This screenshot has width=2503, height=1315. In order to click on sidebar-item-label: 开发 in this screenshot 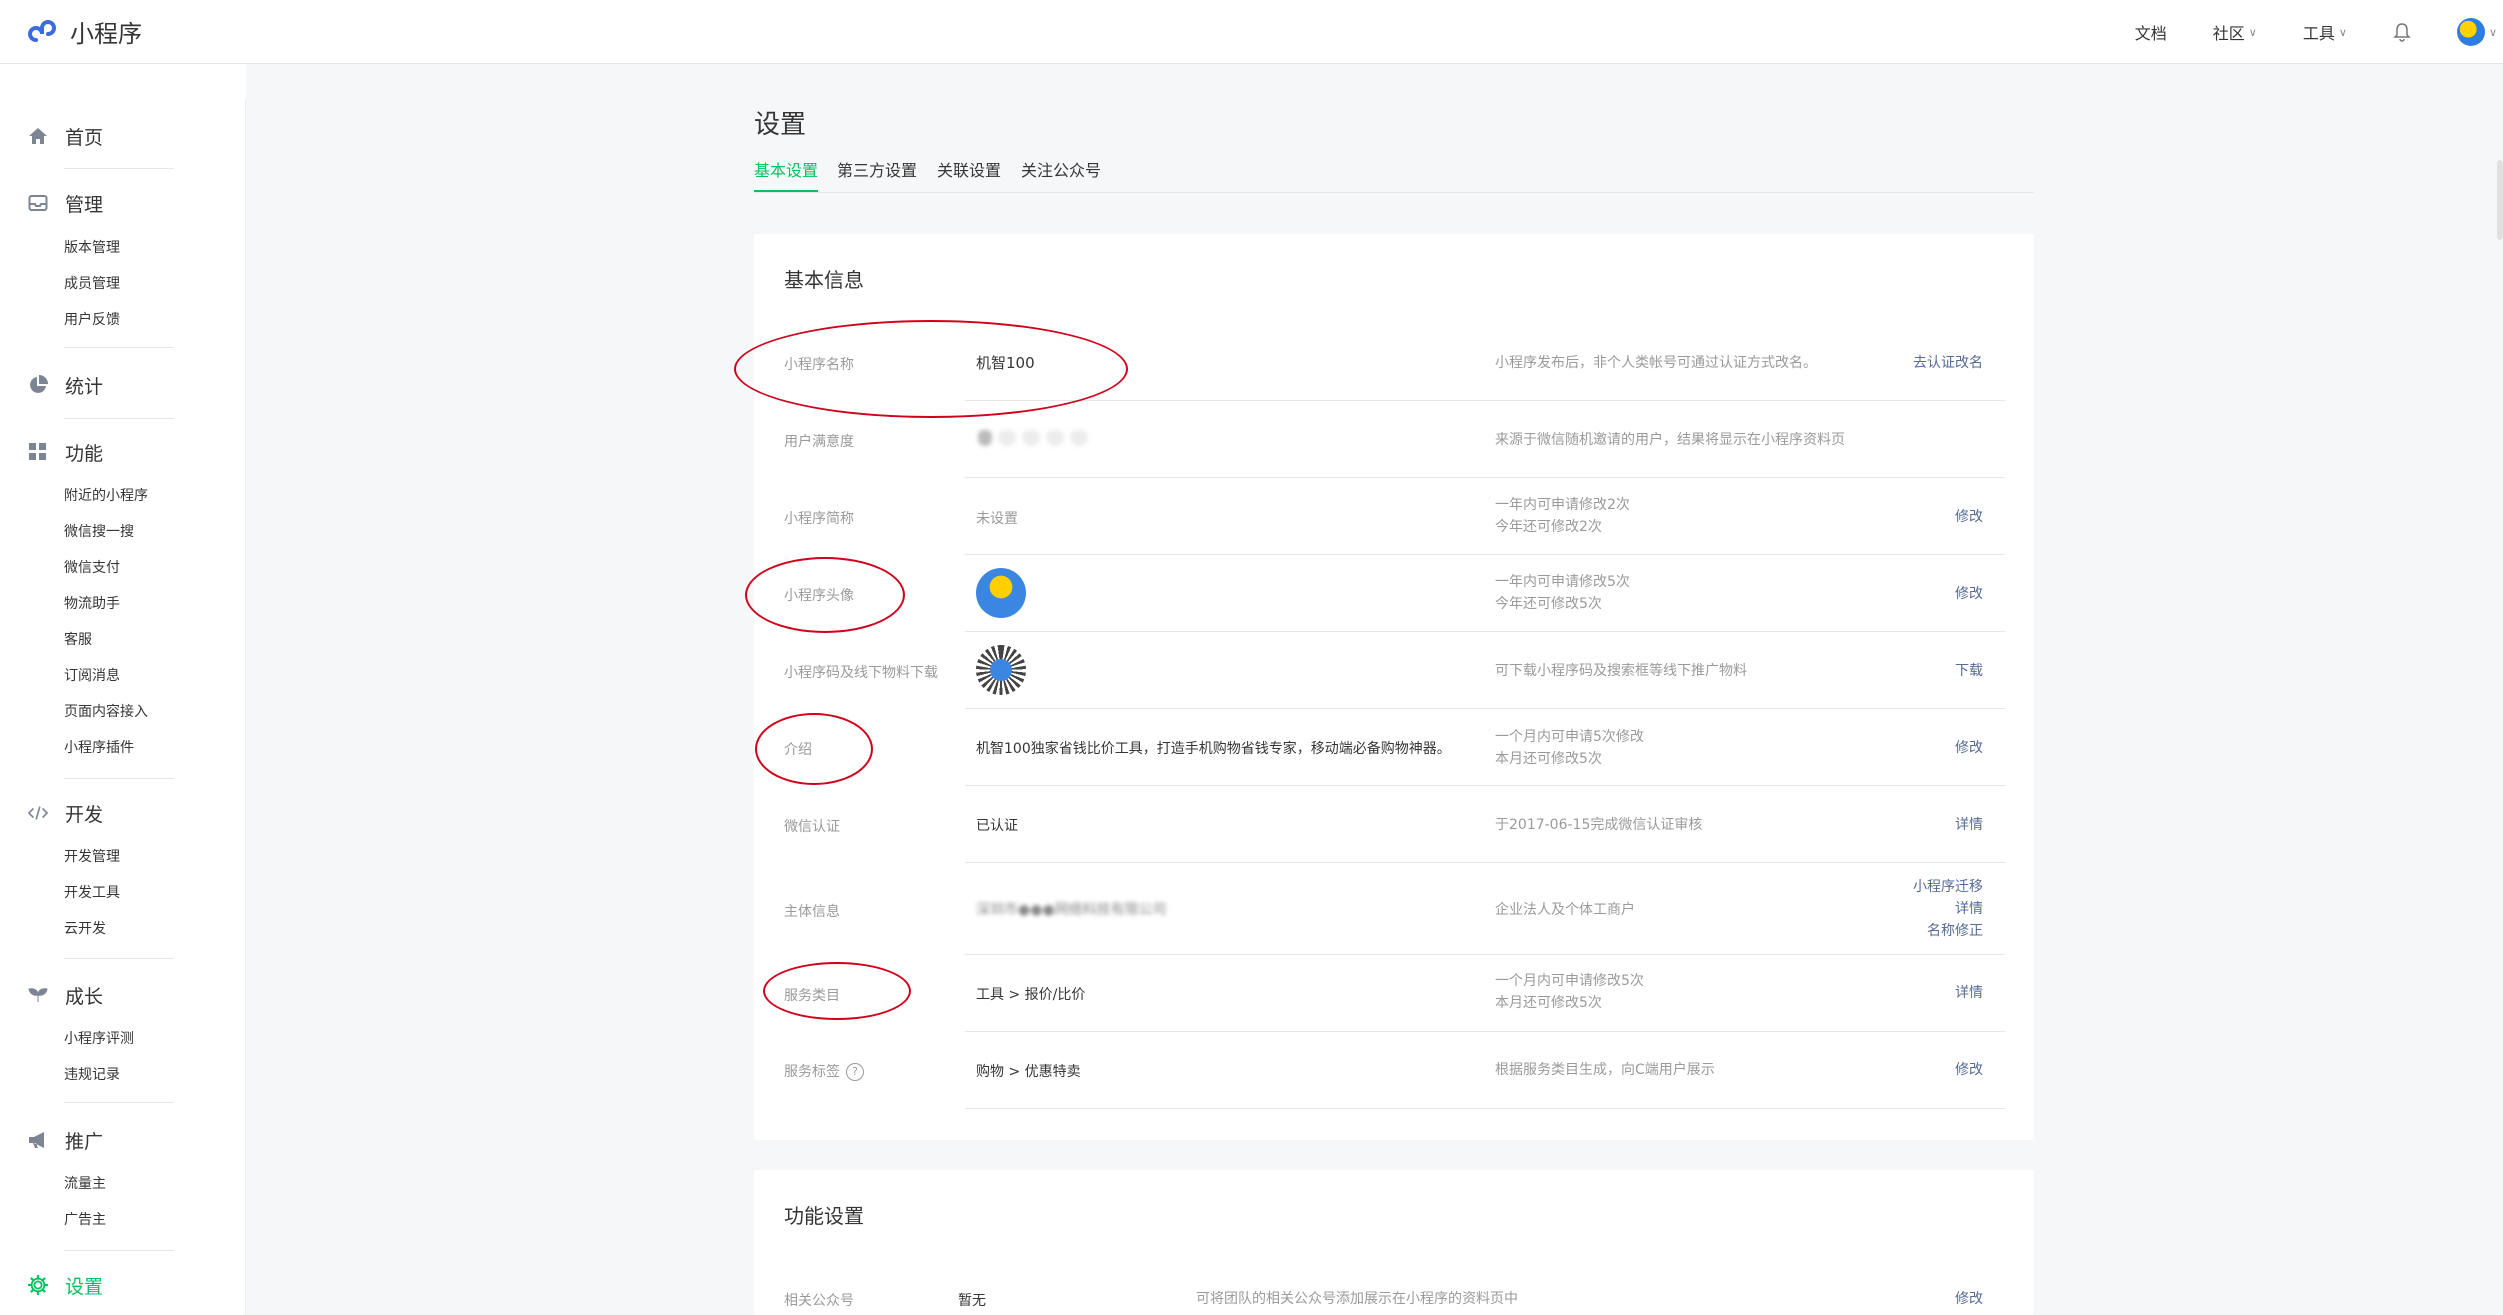, I will do `click(84, 814)`.